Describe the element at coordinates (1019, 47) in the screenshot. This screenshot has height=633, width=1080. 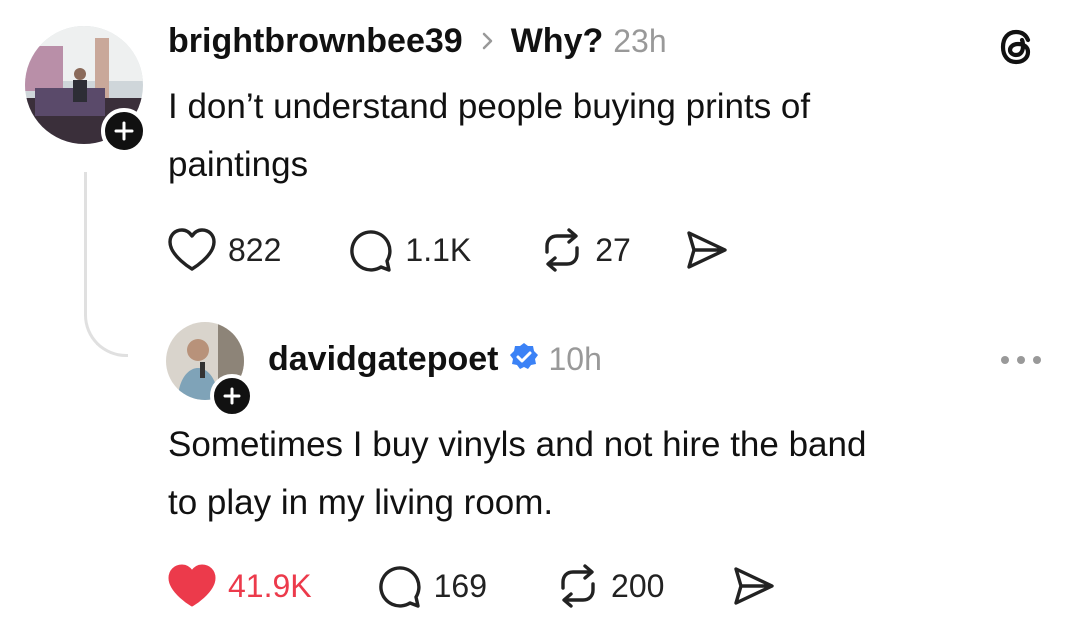
I see `threads-logo-icon` at that location.